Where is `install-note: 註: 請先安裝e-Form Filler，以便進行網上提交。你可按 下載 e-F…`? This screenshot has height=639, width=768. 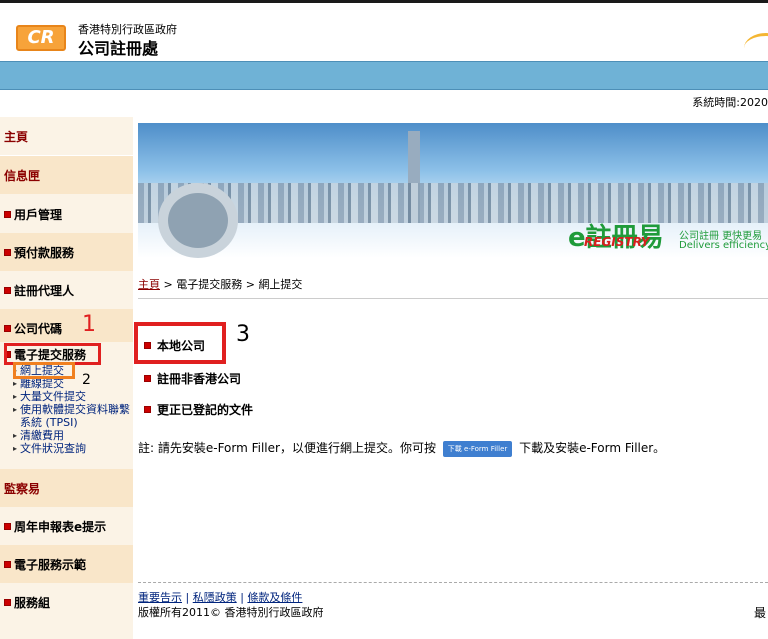
install-note: 註: 請先安裝e-Form Filler，以便進行網上提交。你可按 下載 e-F… is located at coordinates (401, 448).